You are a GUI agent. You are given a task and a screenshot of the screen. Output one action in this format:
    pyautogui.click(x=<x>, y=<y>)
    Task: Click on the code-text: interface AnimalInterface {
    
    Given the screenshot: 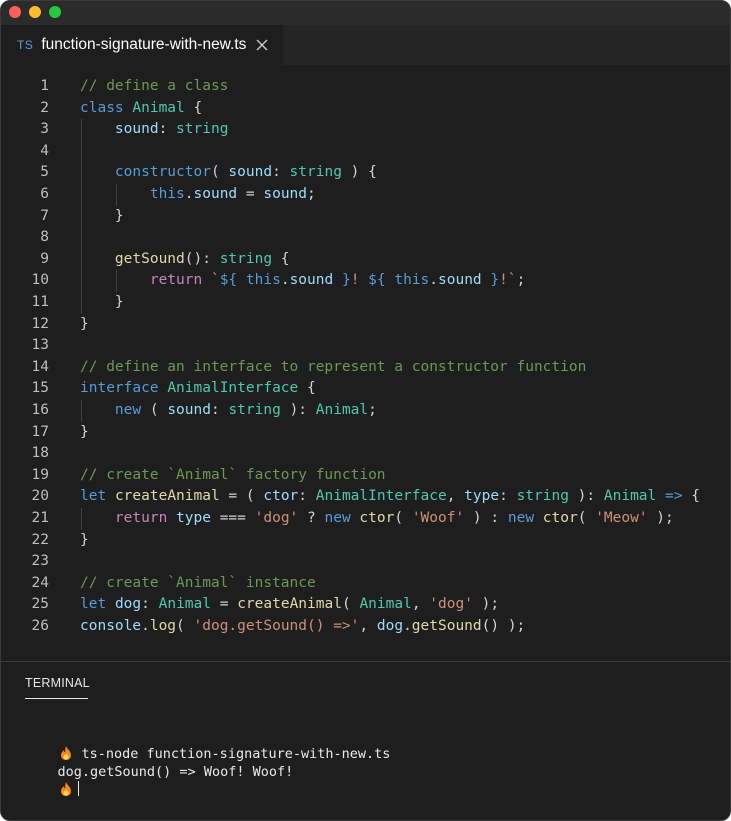 What is the action you would take?
    pyautogui.click(x=198, y=389)
    